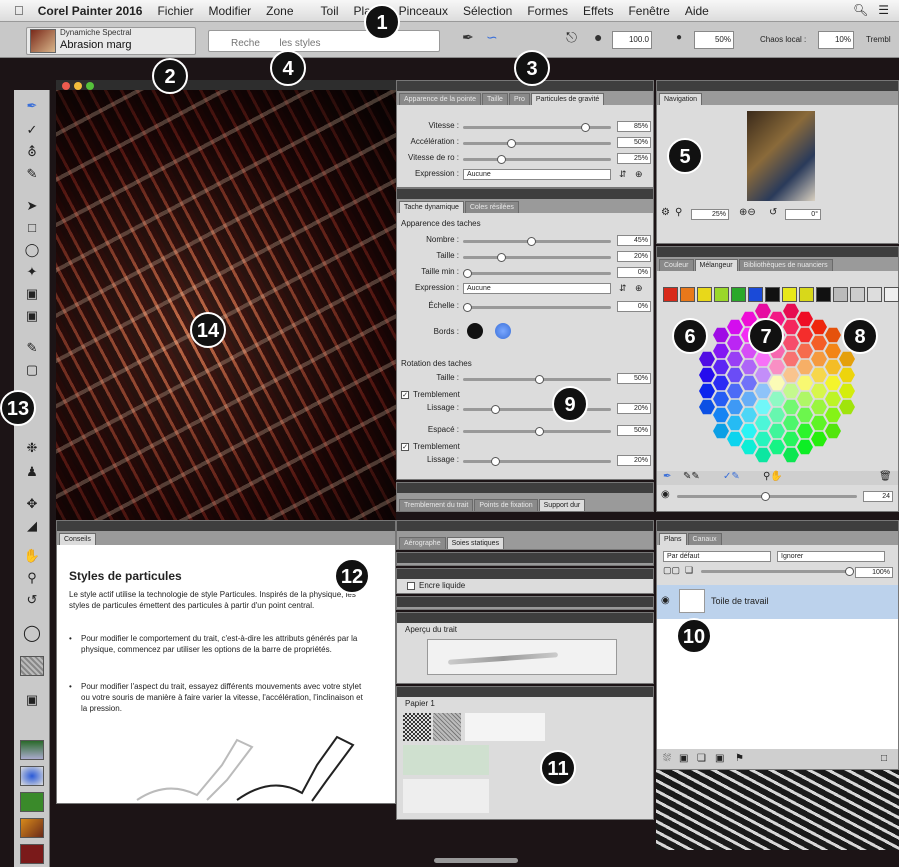  Describe the element at coordinates (32, 472) in the screenshot. I see `stamp-icon: ♟` at that location.